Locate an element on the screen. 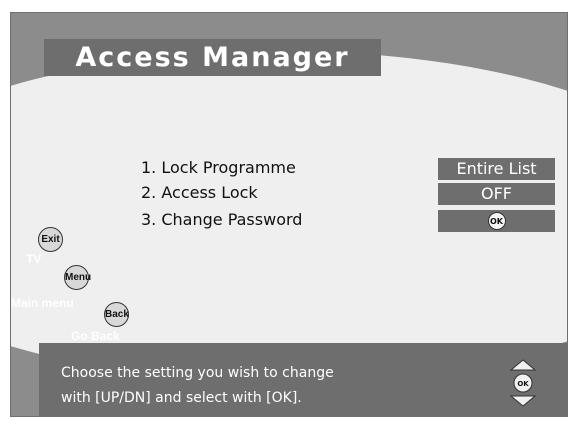  menu-caption: Main menu is located at coordinates (42, 303).